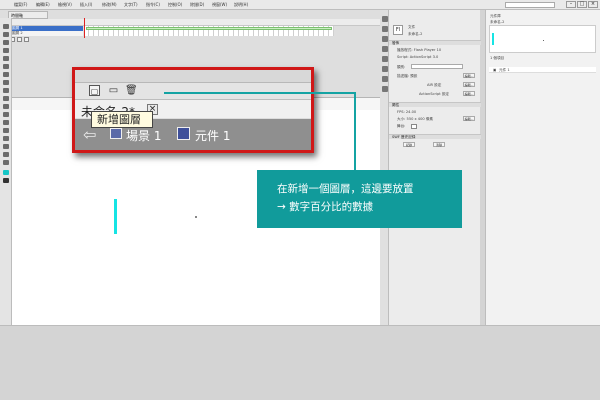  I want to click on doc-name-label: 未命名-2, so click(415, 34).